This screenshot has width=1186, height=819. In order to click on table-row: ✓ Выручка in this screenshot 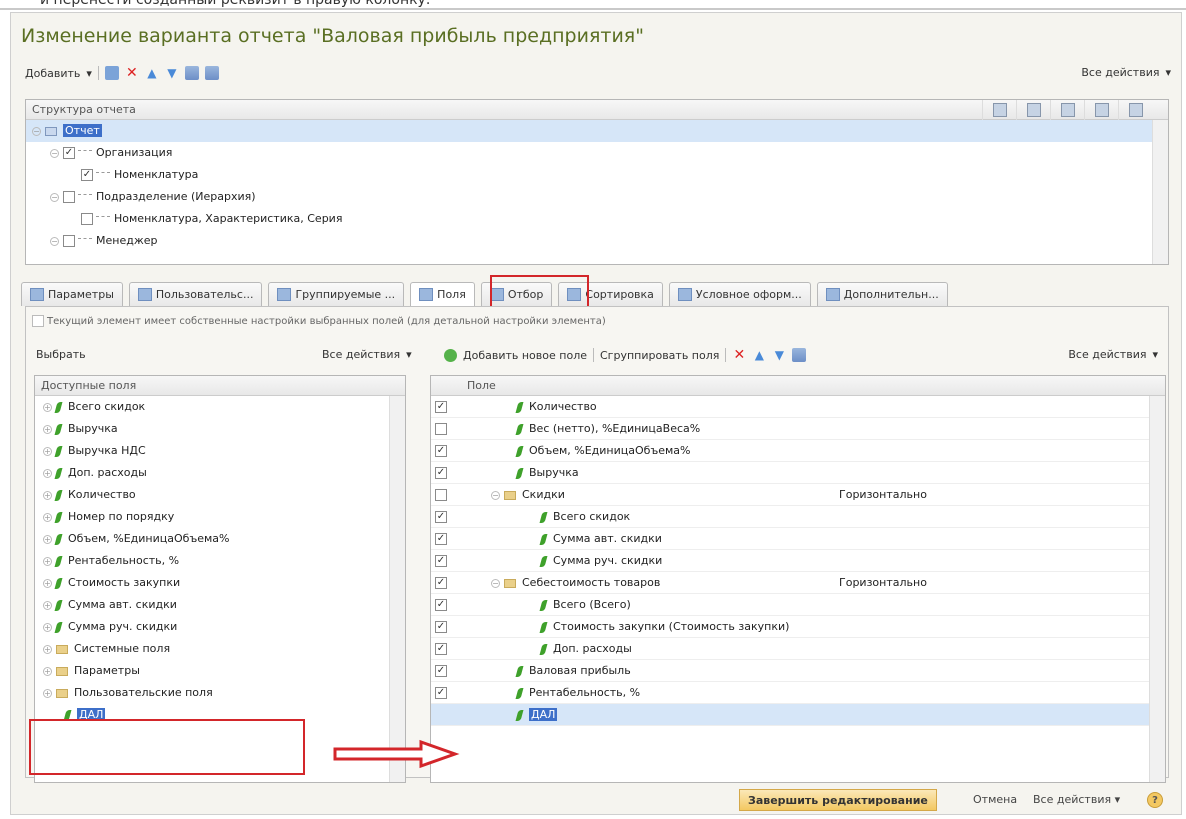, I will do `click(798, 473)`.